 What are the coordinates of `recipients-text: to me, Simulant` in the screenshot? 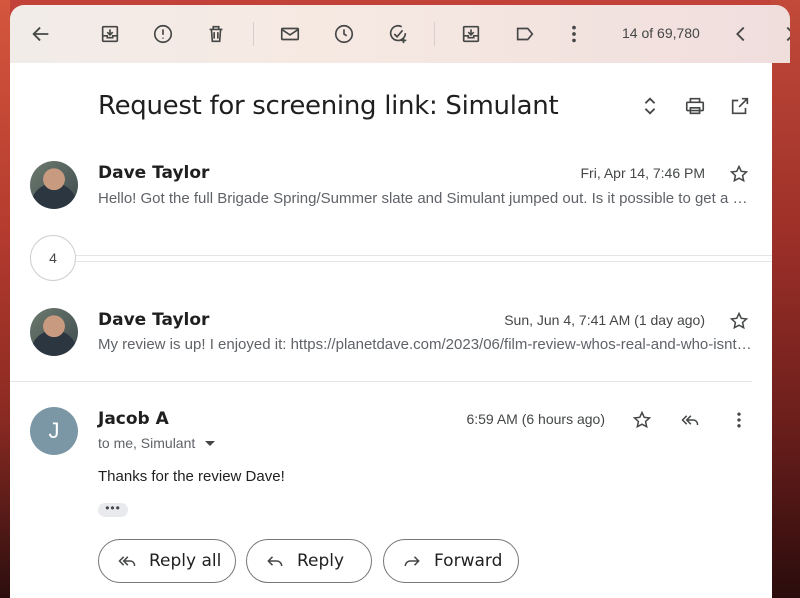 It's located at (147, 443).